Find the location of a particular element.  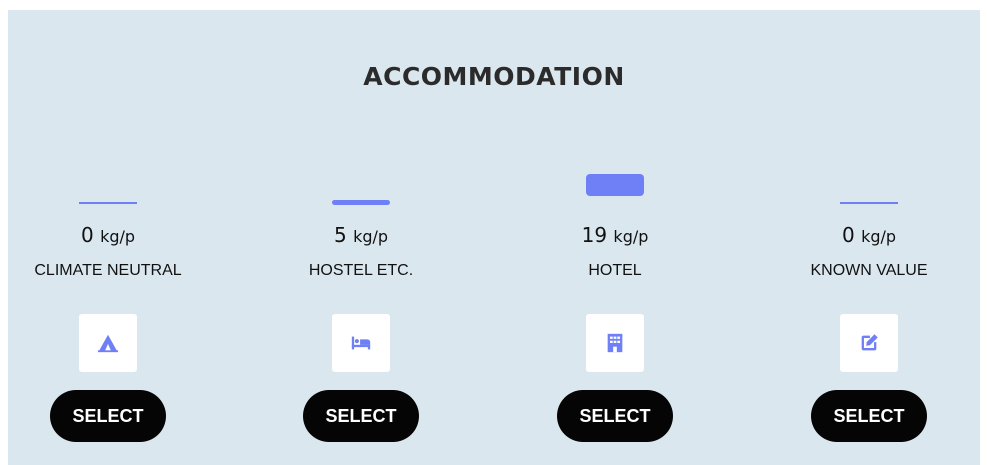

option-hotel: 19 kg/p HOTEL SELECT is located at coordinates (615, 315).